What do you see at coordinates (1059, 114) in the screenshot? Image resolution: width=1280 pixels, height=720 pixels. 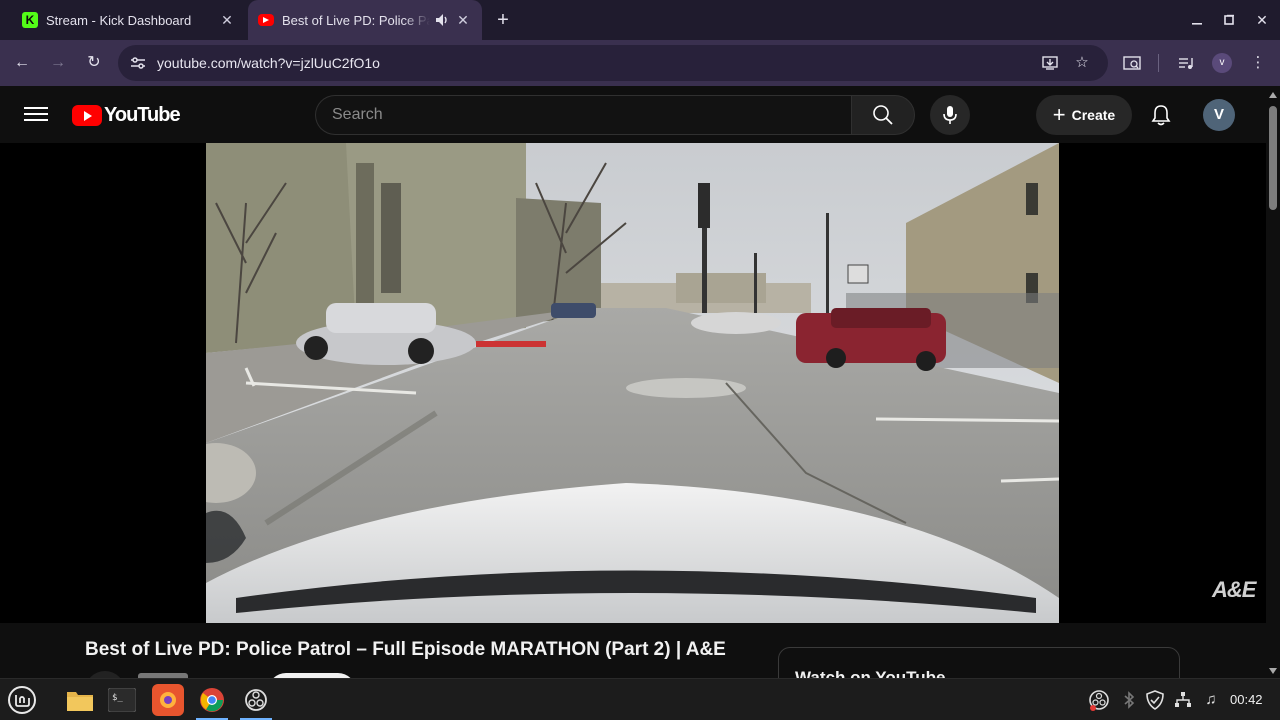 I see `plus-icon: +` at bounding box center [1059, 114].